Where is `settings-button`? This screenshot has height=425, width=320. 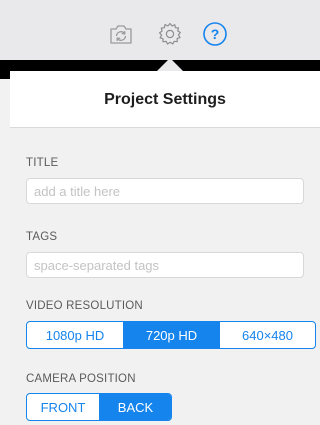
settings-button is located at coordinates (170, 34).